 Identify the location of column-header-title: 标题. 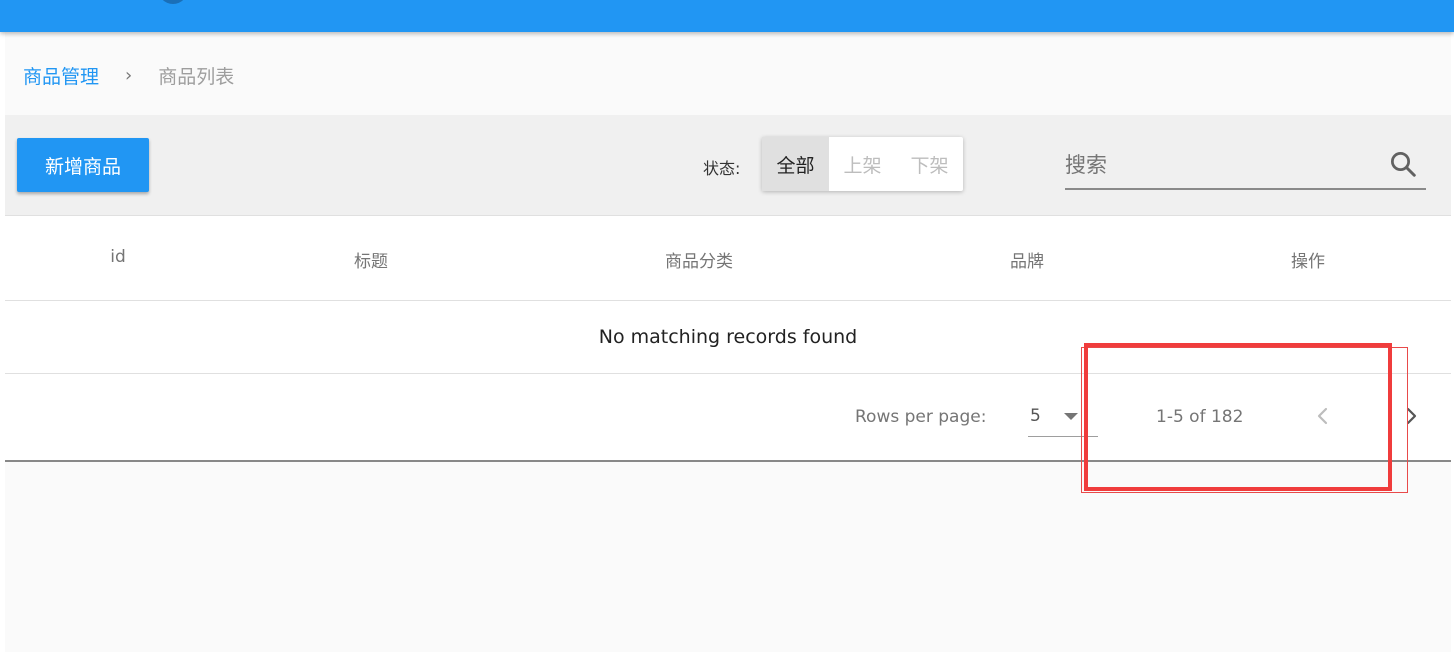
(371, 259).